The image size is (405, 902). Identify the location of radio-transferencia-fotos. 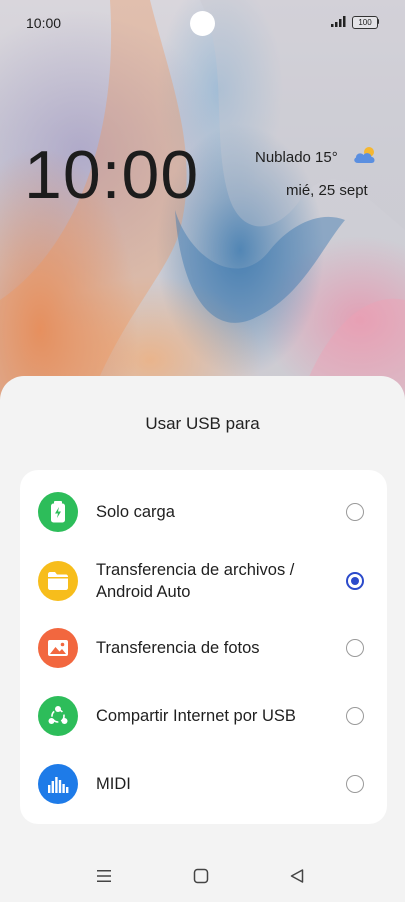
(355, 648).